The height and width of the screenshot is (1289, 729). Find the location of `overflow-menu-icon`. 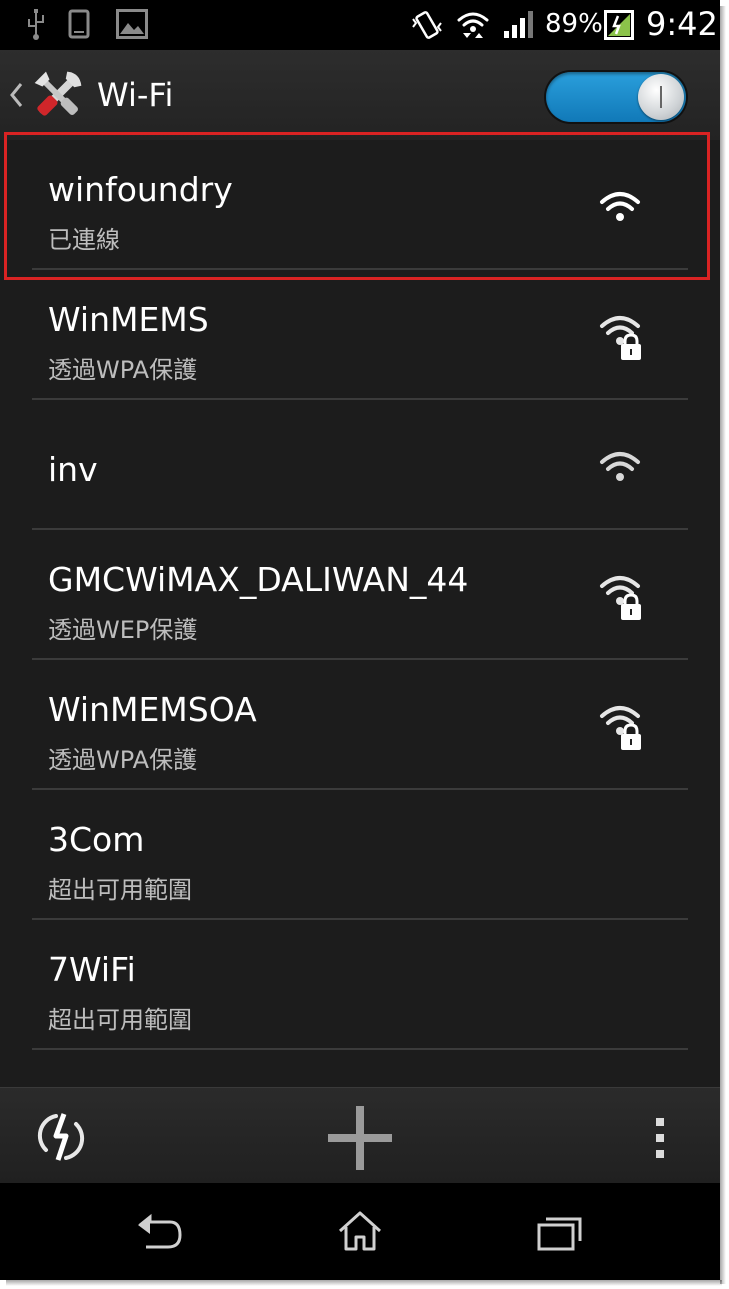

overflow-menu-icon is located at coordinates (660, 1140).